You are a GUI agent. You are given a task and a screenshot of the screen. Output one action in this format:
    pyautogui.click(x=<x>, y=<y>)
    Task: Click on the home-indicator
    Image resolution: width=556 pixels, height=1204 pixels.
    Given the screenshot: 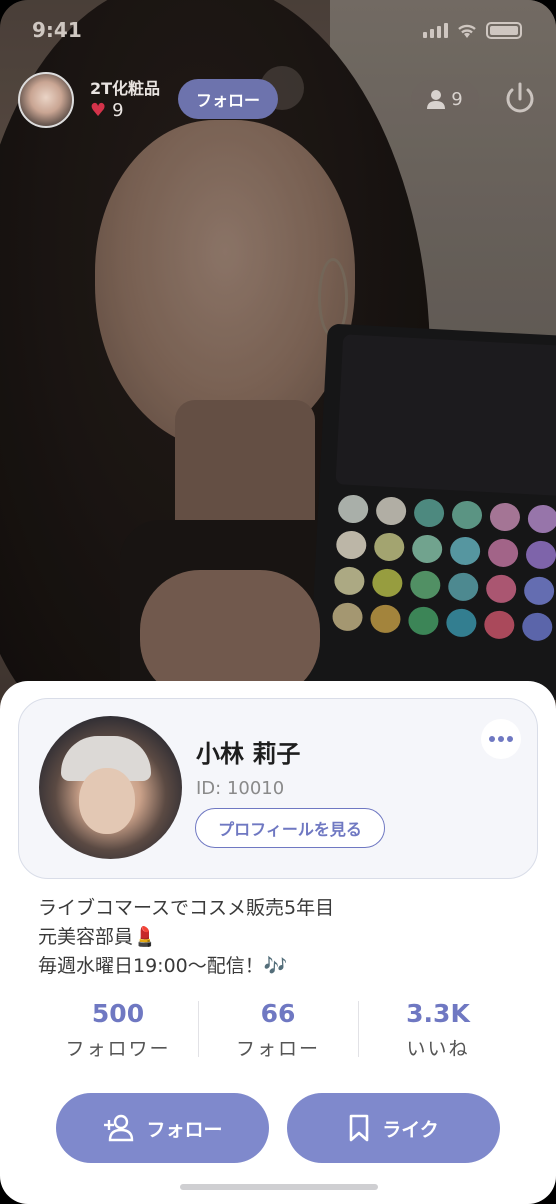 What is the action you would take?
    pyautogui.click(x=279, y=1187)
    